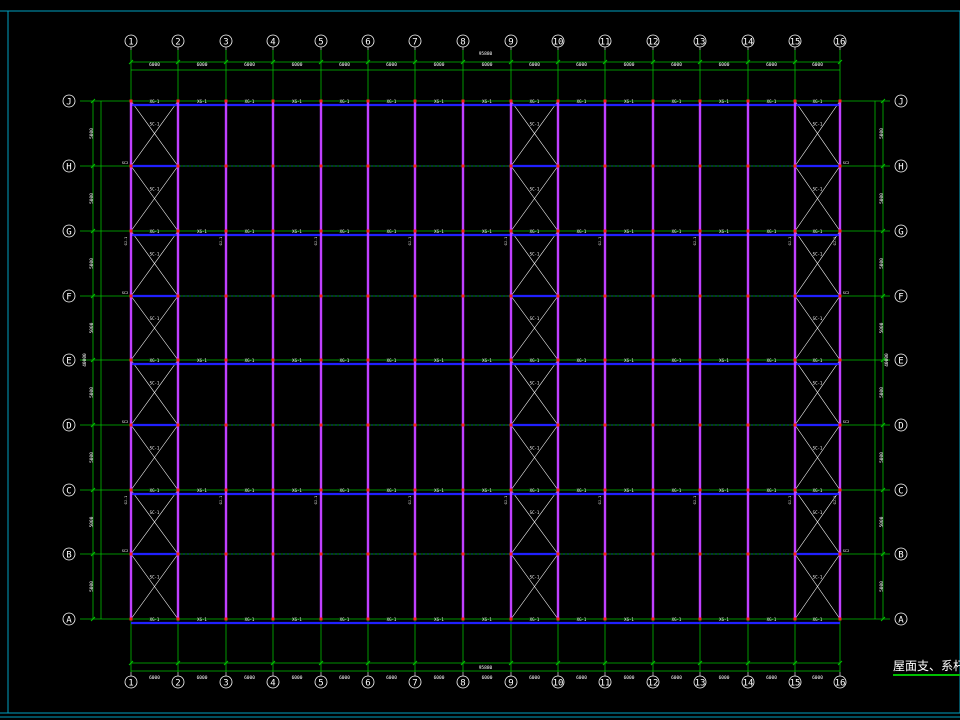 This screenshot has width=960, height=720. What do you see at coordinates (68, 556) in the screenshot?
I see `axis-label-left: B` at bounding box center [68, 556].